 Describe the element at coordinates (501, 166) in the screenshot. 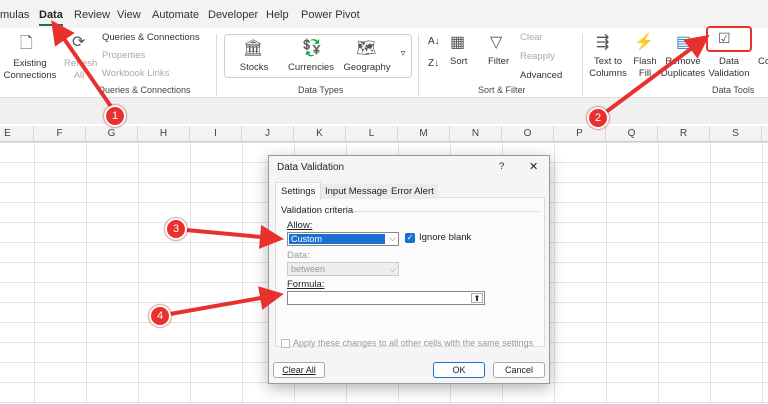

I see `help-button: ?` at that location.